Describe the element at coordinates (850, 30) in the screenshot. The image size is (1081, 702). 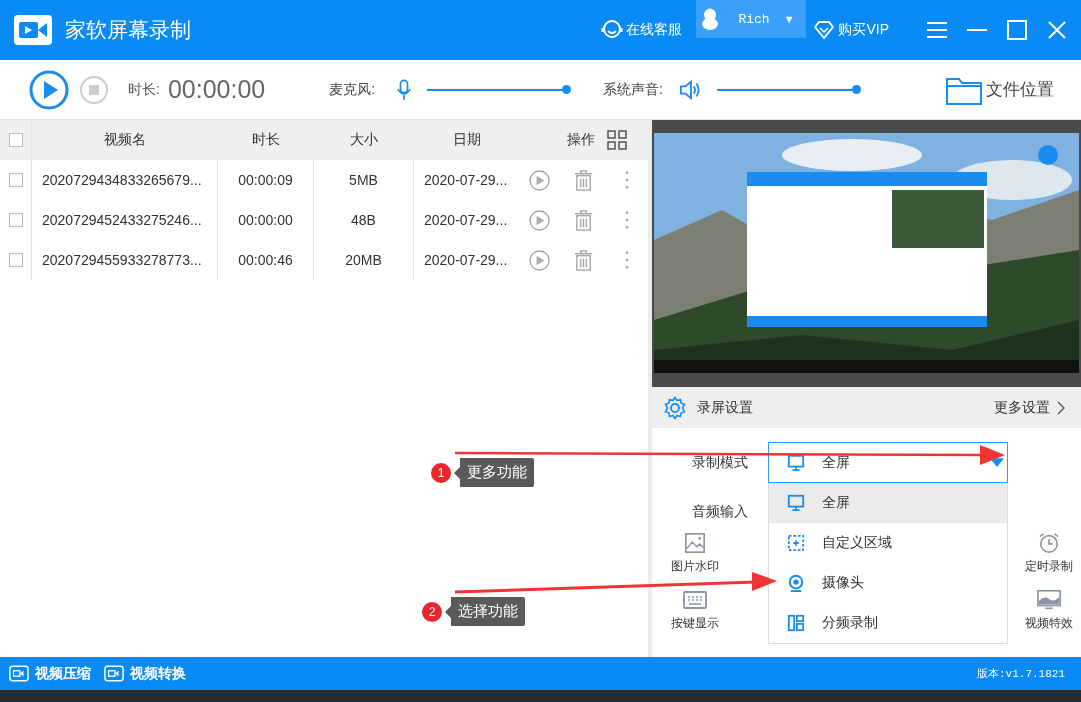
I see `buy-vip-button: 购买VIP` at that location.